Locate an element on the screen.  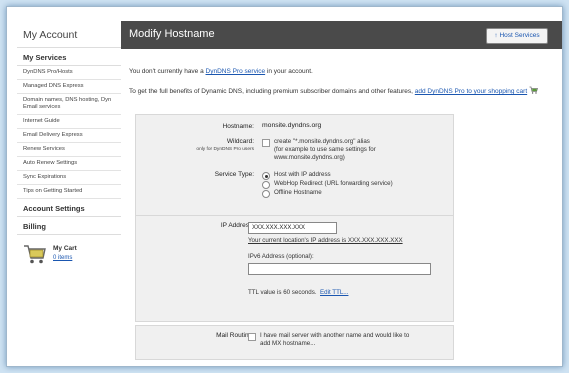
wildcard-note-2: www.monsite.dyndns.org) is located at coordinates (309, 157).